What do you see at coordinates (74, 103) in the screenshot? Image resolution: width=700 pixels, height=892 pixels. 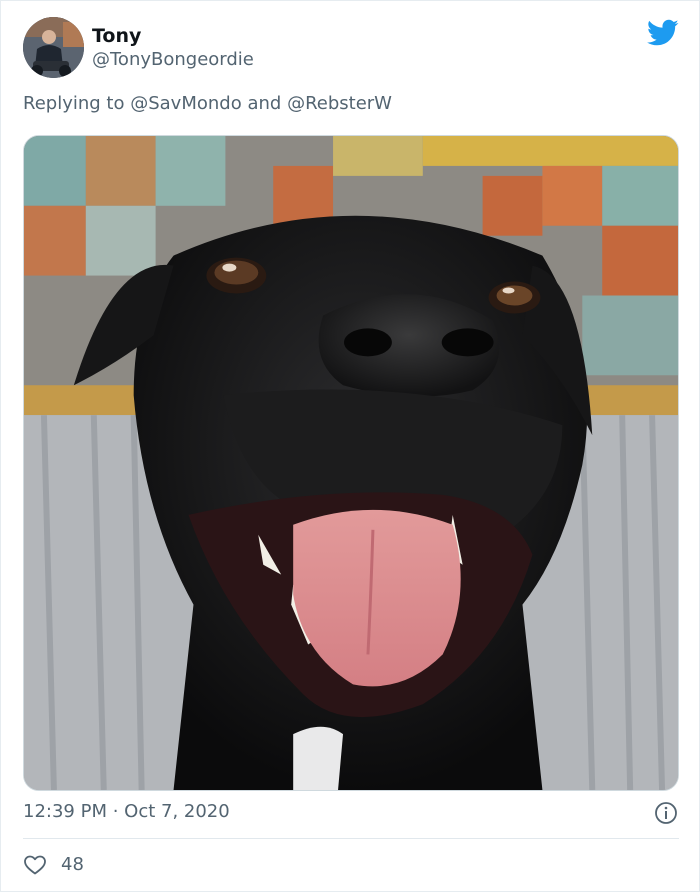 I see `reply-prefix: Replying to` at bounding box center [74, 103].